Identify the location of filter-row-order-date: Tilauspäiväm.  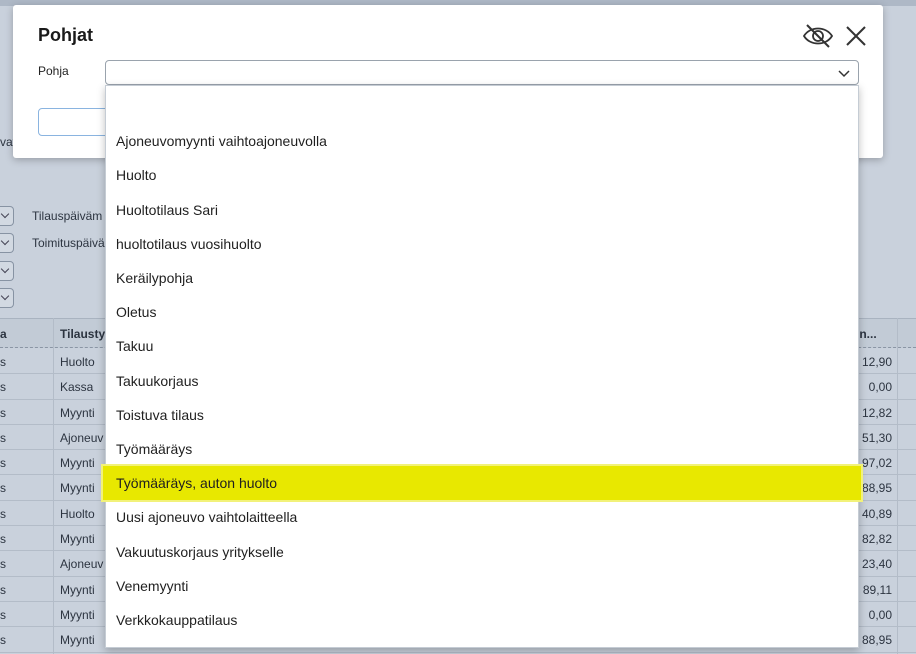
(51, 216).